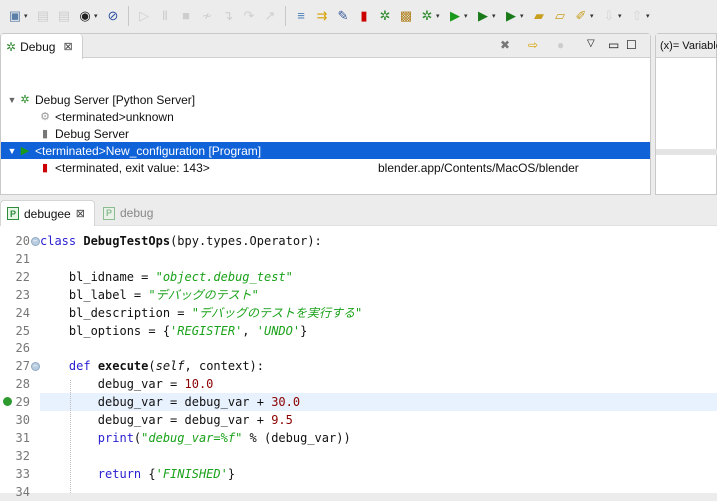 The width and height of the screenshot is (717, 501). What do you see at coordinates (304, 330) in the screenshot?
I see `code-token: }` at bounding box center [304, 330].